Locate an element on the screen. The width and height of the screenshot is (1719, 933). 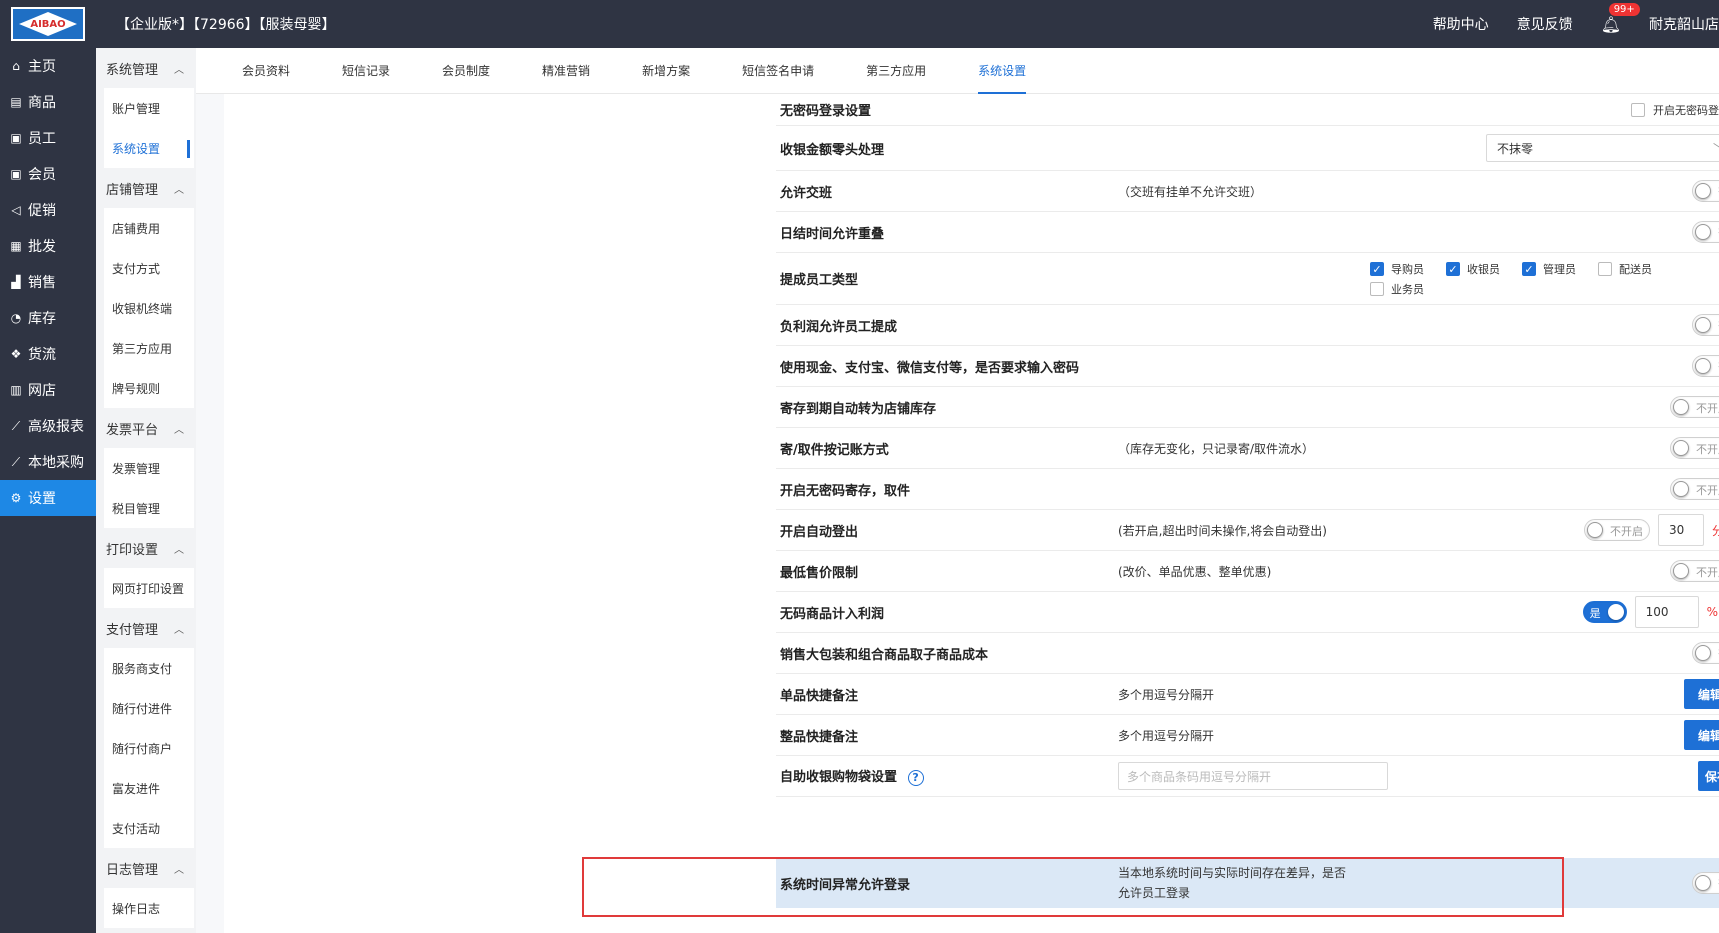
no-code-profit-switch: 是 is located at coordinates (1604, 612).